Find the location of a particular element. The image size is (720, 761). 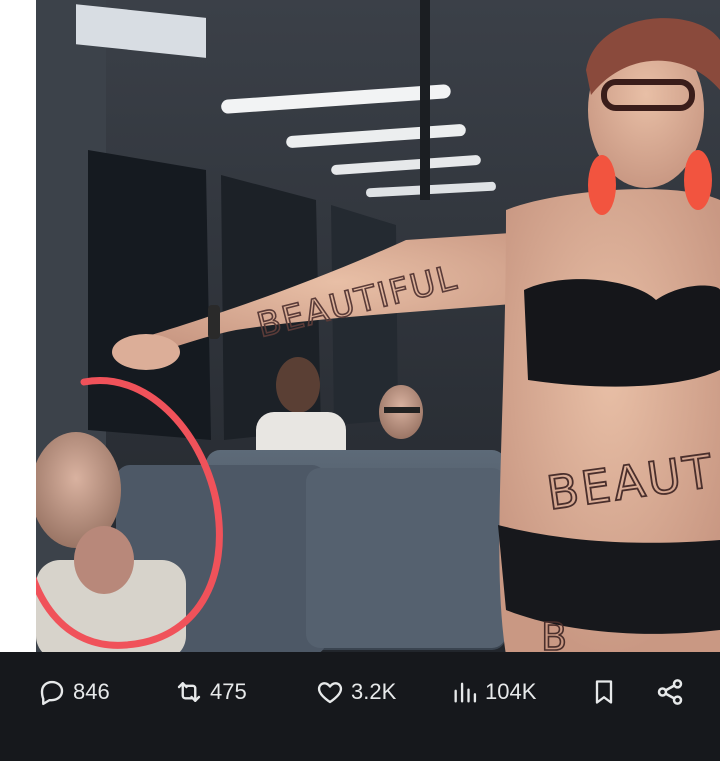

views-button: 104K is located at coordinates (493, 692).